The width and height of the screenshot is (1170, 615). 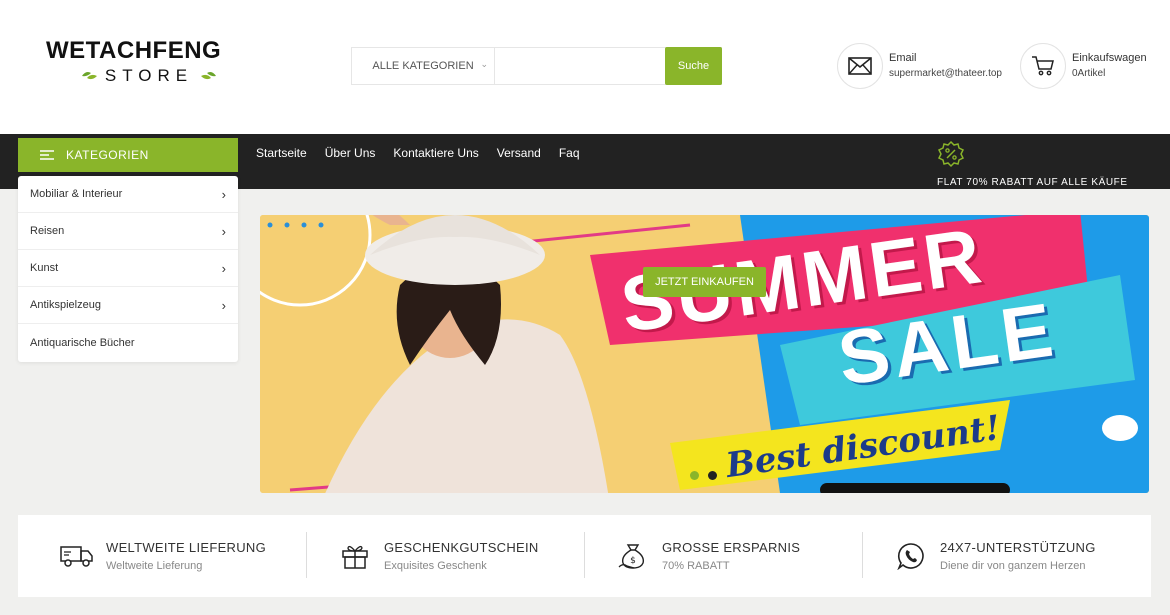 What do you see at coordinates (44, 268) in the screenshot?
I see `category-item-label: Kunst` at bounding box center [44, 268].